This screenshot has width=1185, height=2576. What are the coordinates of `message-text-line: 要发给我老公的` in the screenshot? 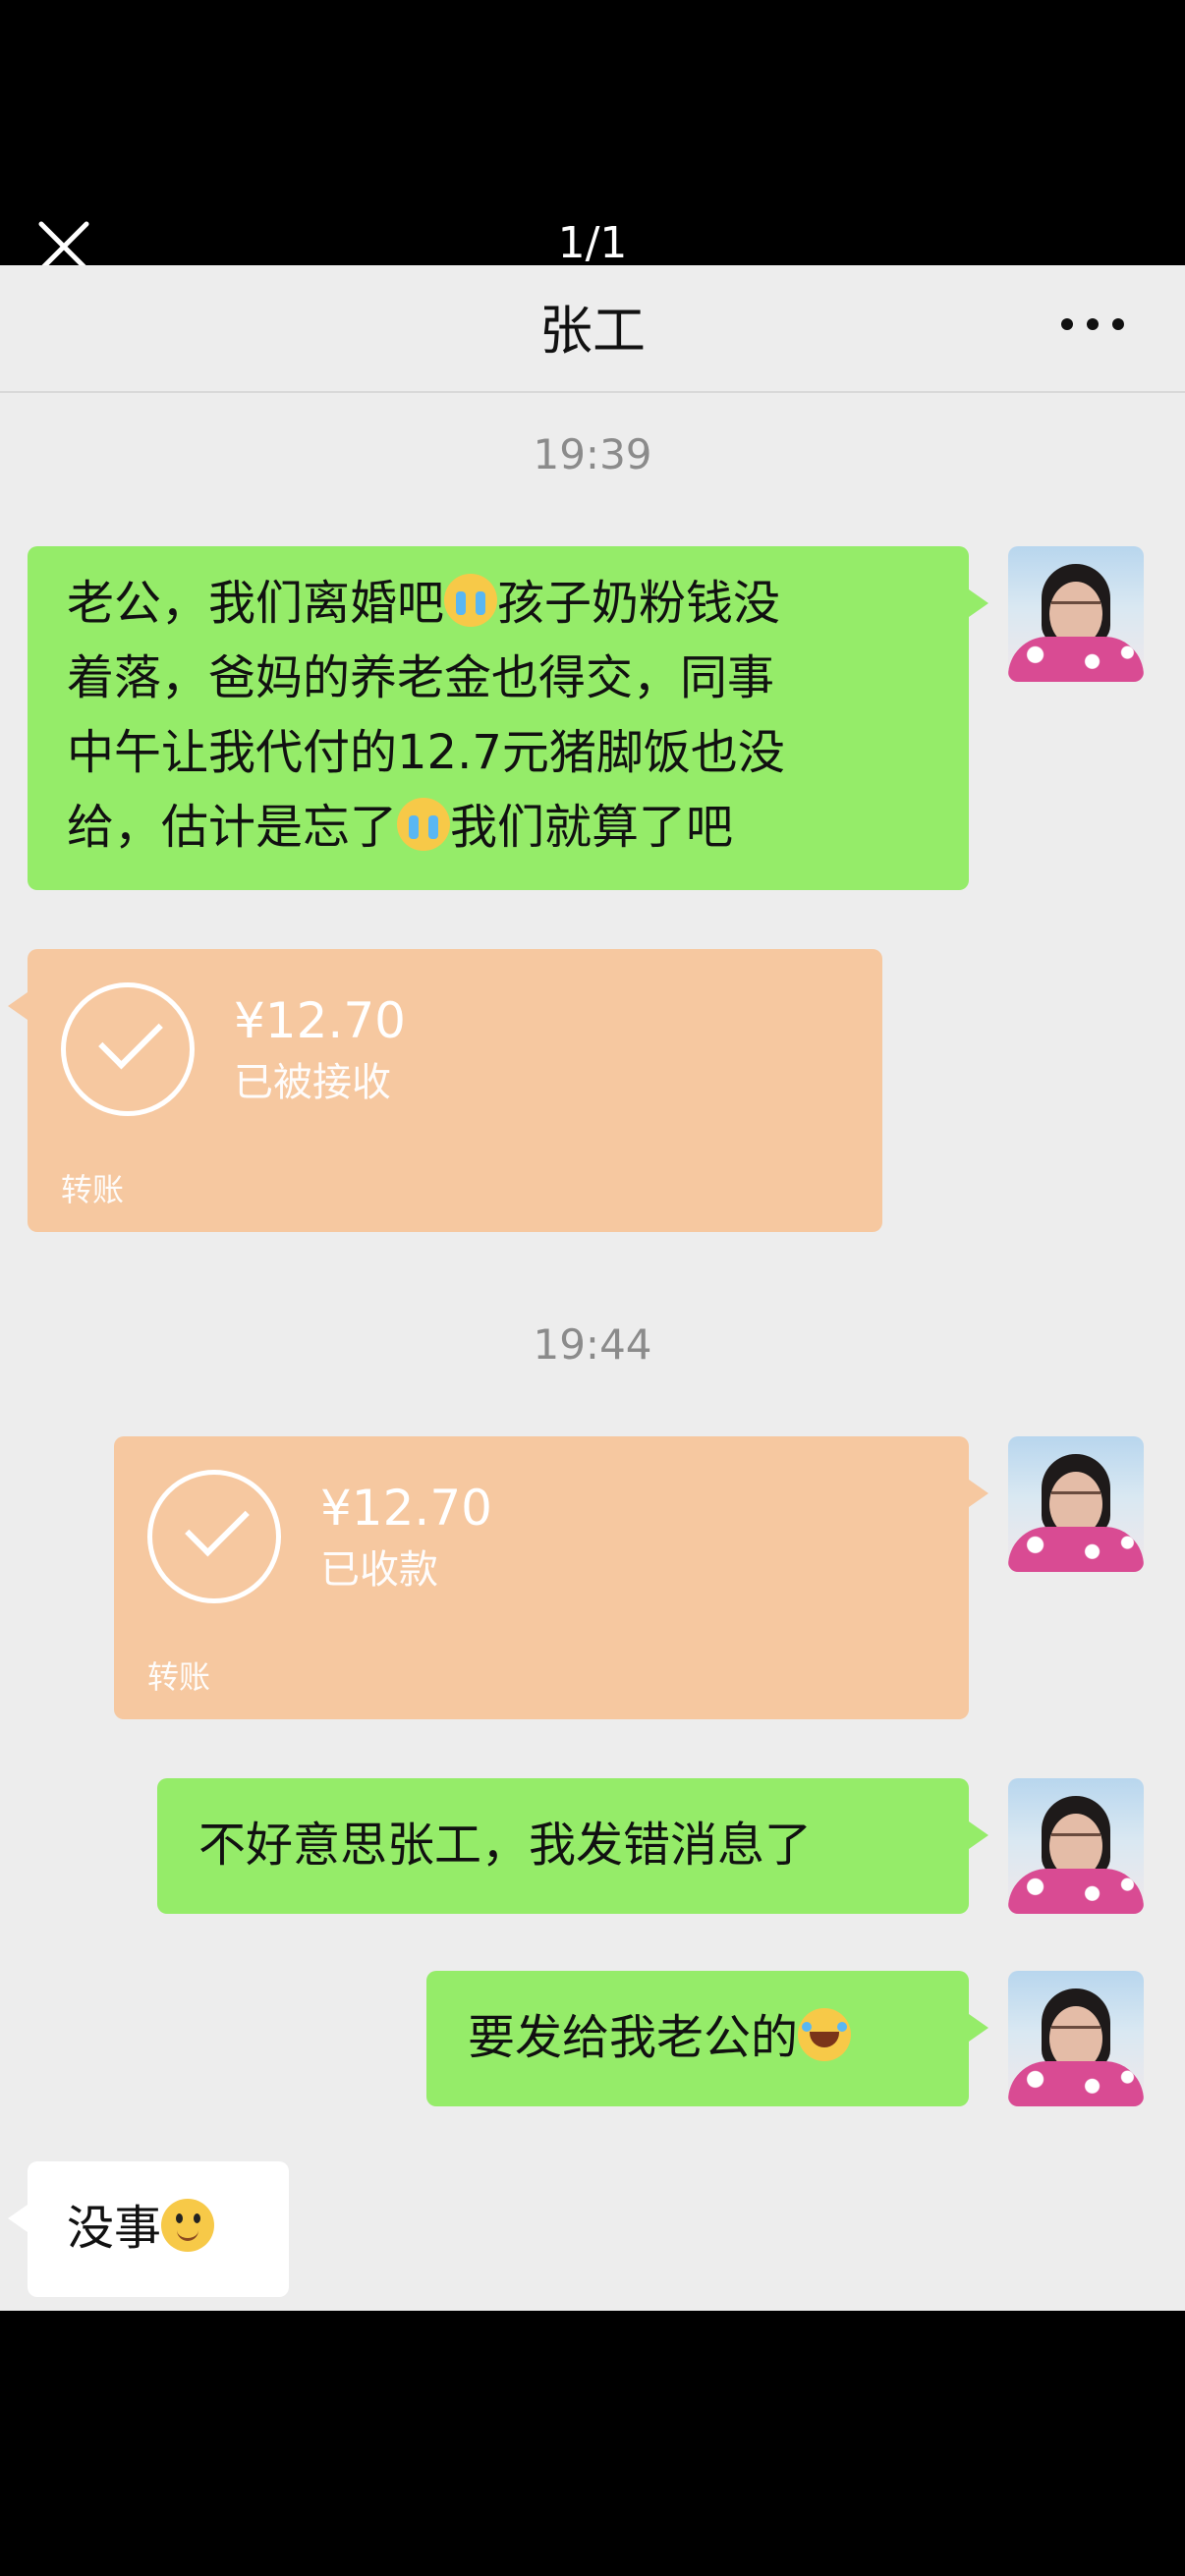 It's located at (698, 2037).